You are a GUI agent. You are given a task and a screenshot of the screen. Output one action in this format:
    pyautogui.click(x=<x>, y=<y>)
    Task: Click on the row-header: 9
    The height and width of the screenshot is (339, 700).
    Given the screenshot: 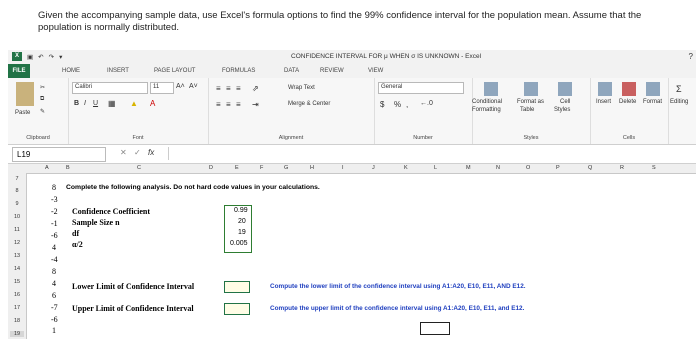 What is the action you would take?
    pyautogui.click(x=17, y=204)
    